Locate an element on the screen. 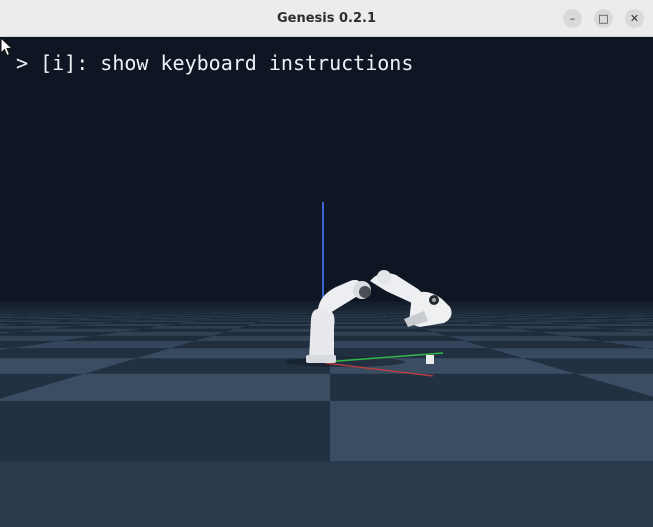 Image resolution: width=653 pixels, height=527 pixels. window-title: Genesis 0.2.1 is located at coordinates (326, 18).